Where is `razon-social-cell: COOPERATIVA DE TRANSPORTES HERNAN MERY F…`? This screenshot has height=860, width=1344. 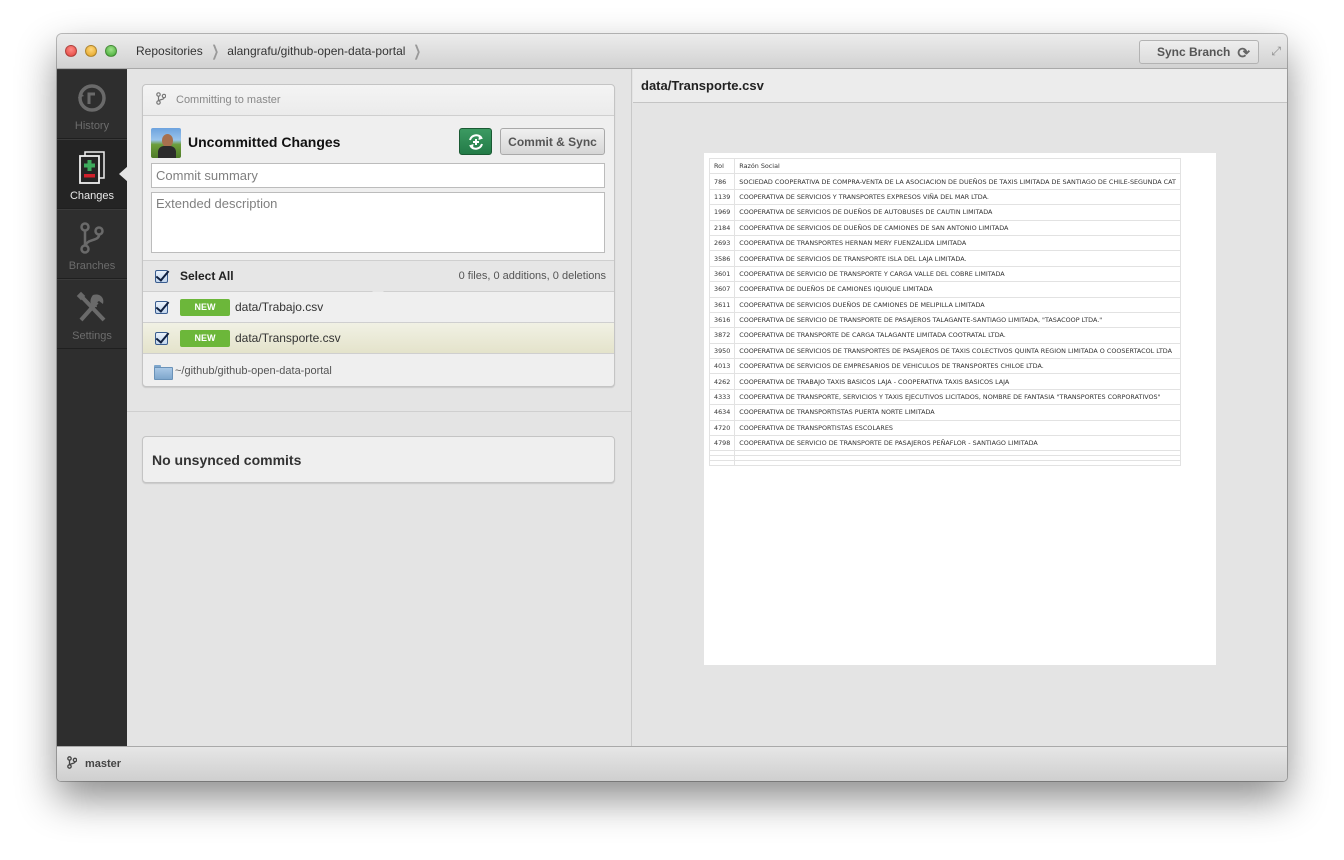 razon-social-cell: COOPERATIVA DE TRANSPORTES HERNAN MERY F… is located at coordinates (957, 243).